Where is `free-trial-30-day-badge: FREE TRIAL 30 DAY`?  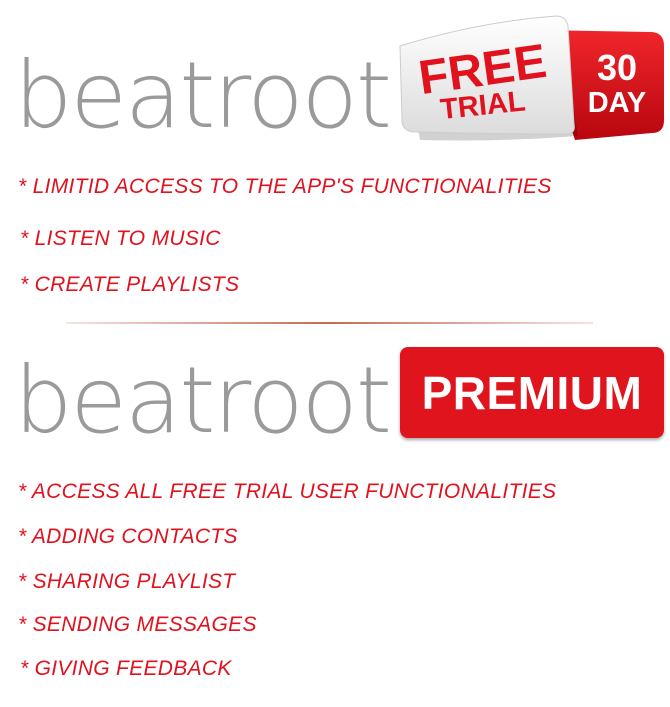
free-trial-30-day-badge: FREE TRIAL 30 DAY is located at coordinates (531, 78).